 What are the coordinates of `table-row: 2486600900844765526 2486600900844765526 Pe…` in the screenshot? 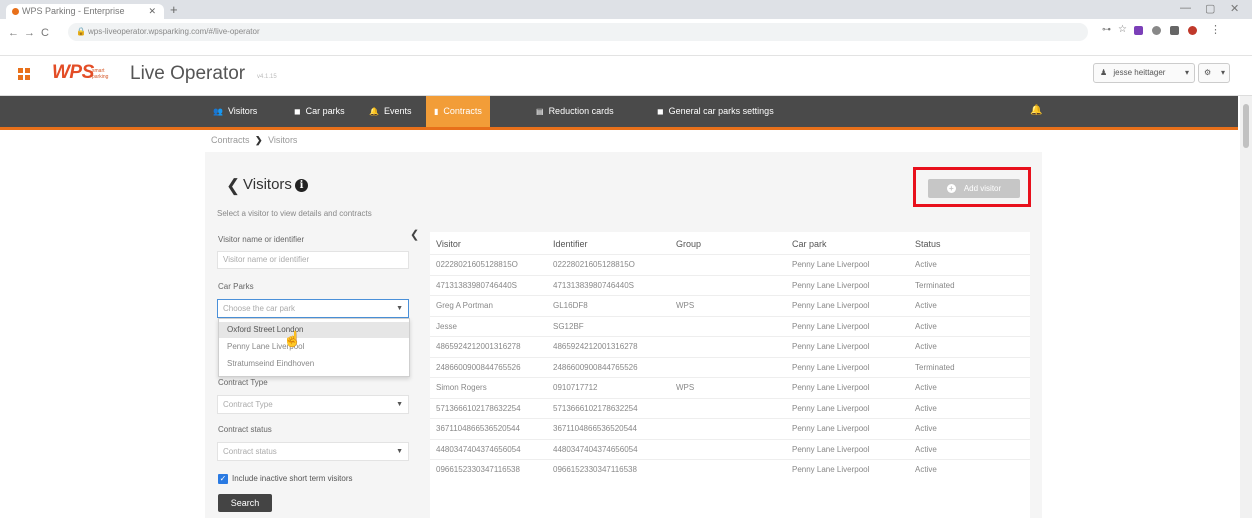 It's located at (730, 367).